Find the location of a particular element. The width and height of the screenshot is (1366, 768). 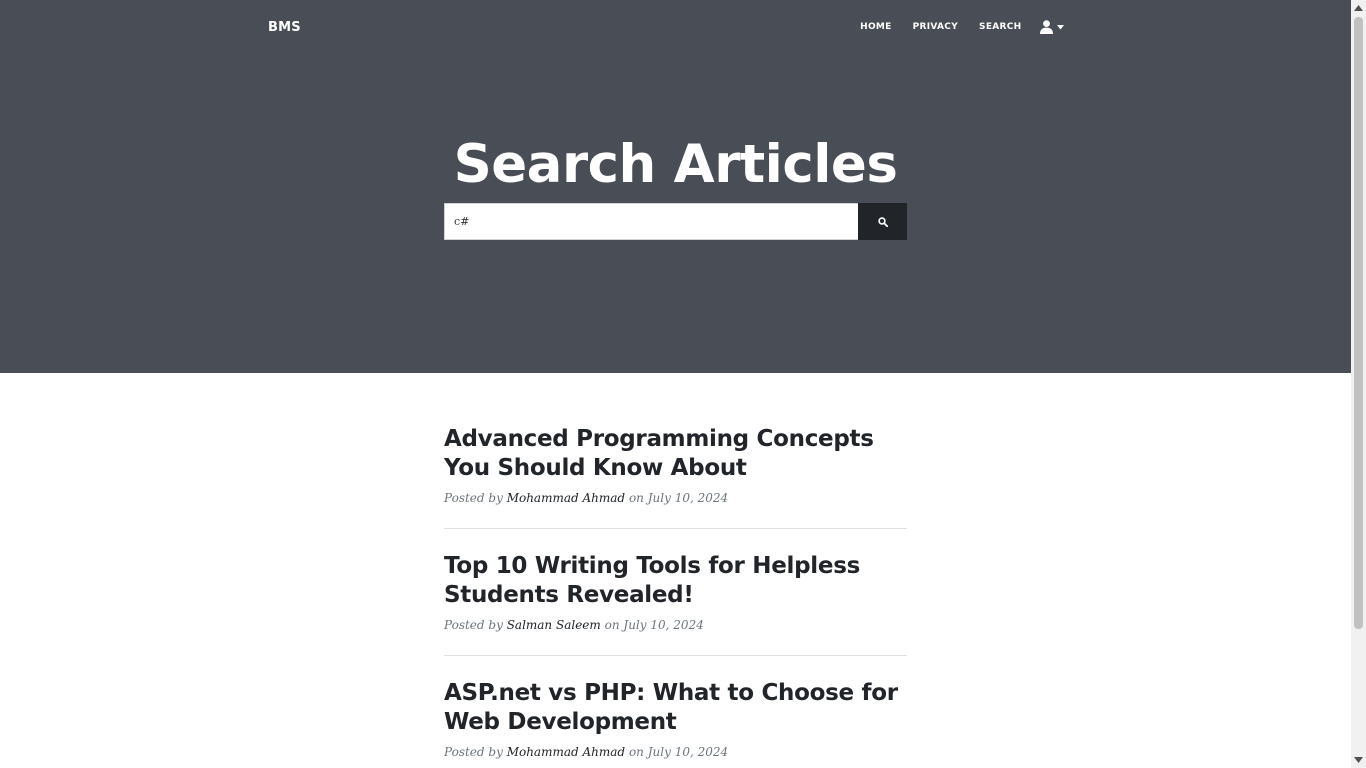

scroll-thumb is located at coordinates (1358, 323).